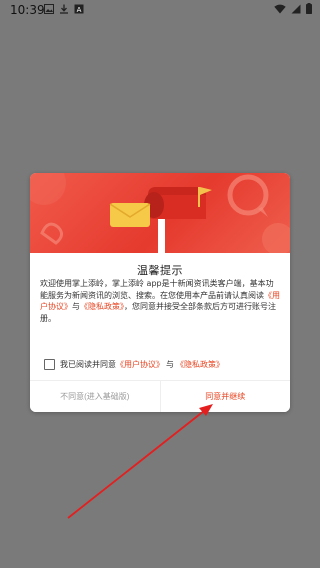 This screenshot has width=320, height=568. I want to click on dialog-buttons: 不同意(进入基础版) 同意并继续, so click(160, 396).